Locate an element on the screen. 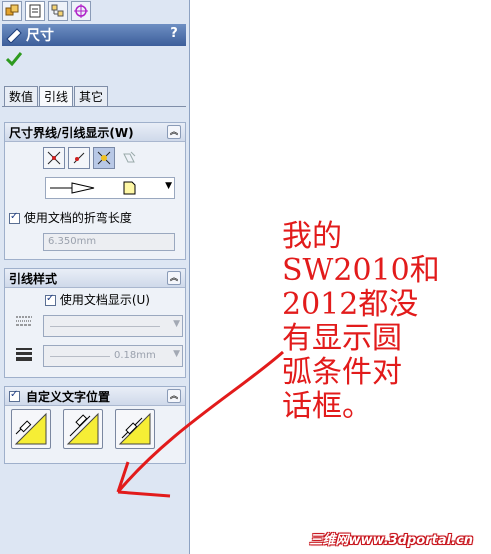 The width and height of the screenshot is (491, 554). annotation-arrow is located at coordinates (200, 424).